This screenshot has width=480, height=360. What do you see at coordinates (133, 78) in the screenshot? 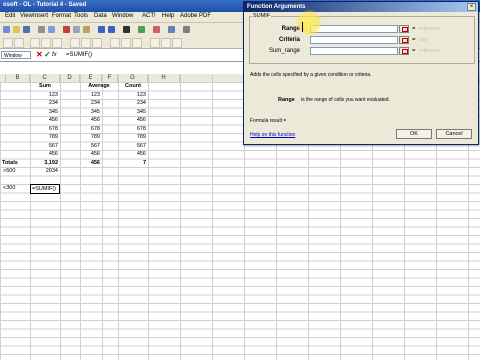
I see `col-header-g: G` at bounding box center [133, 78].